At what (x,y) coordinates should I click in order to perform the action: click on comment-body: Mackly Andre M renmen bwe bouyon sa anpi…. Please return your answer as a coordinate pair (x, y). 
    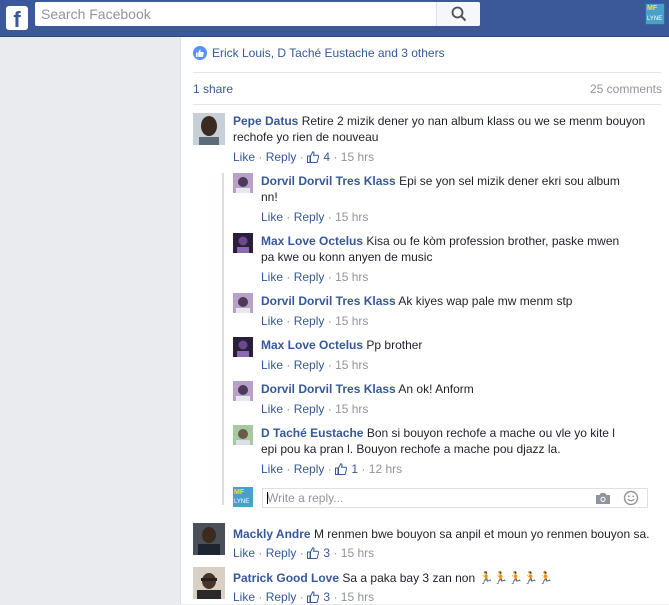
    Looking at the image, I should click on (445, 534).